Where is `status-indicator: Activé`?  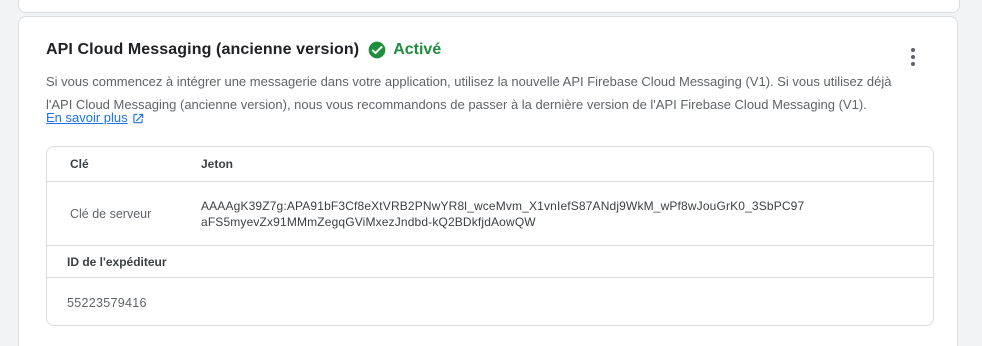
status-indicator: Activé is located at coordinates (404, 50).